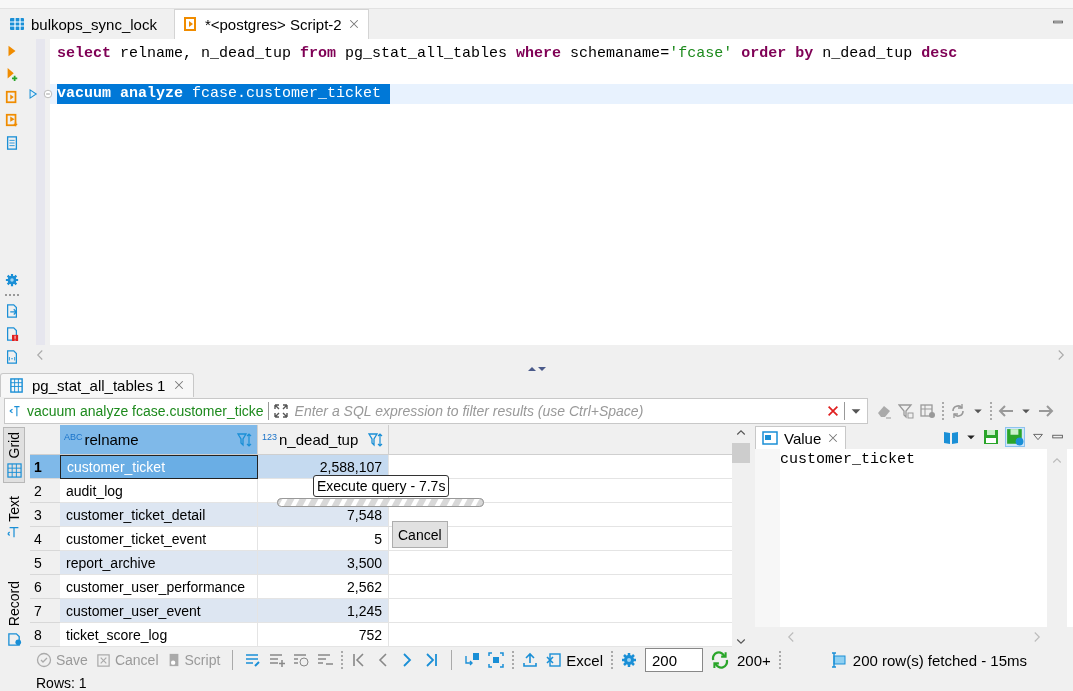 This screenshot has width=1073, height=691. I want to click on sql-text: pg_stat_all_tables, so click(426, 53).